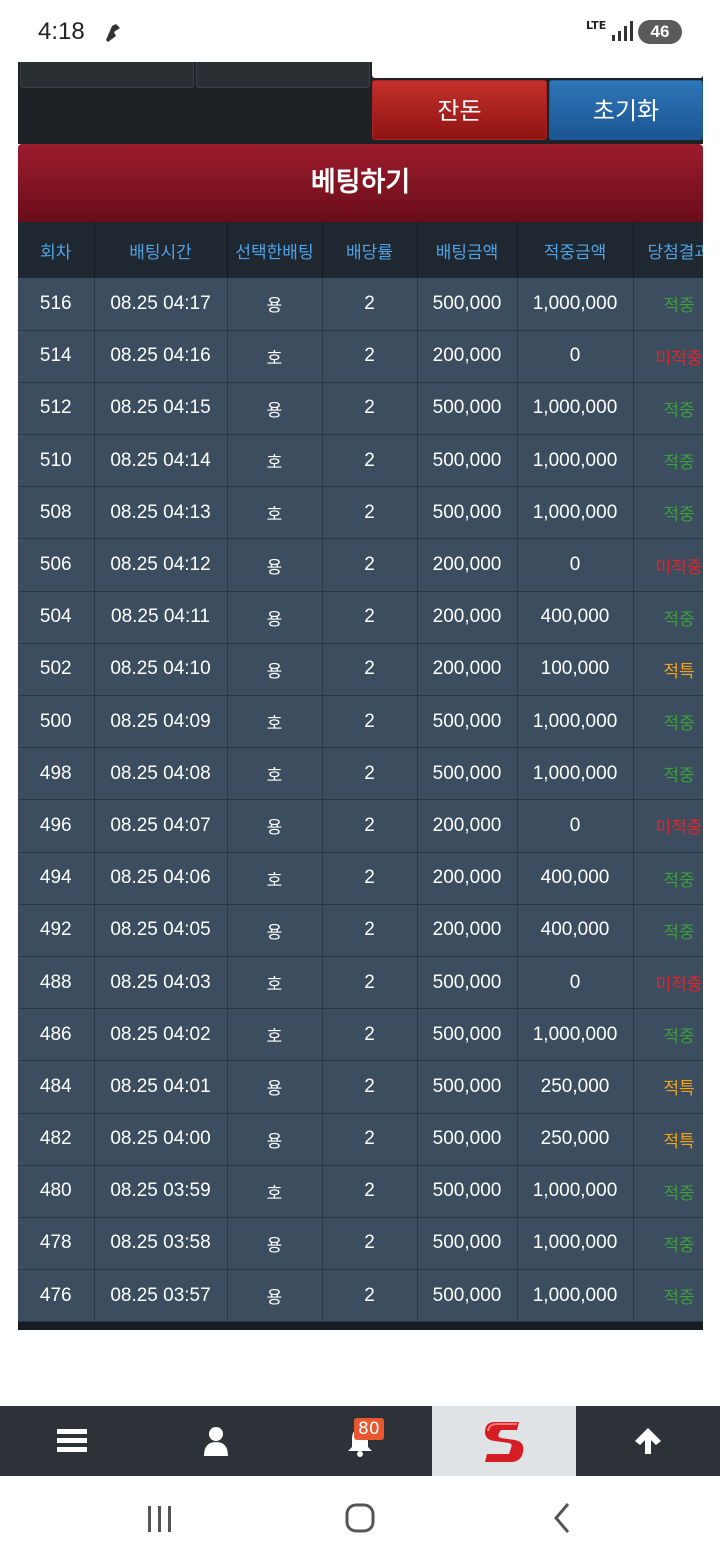 The image size is (720, 1560). What do you see at coordinates (56, 565) in the screenshot?
I see `cell-round: 506` at bounding box center [56, 565].